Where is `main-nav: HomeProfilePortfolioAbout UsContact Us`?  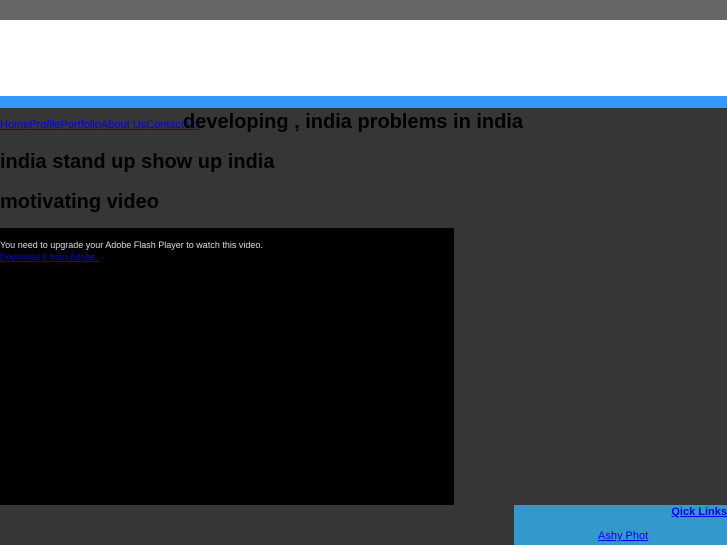
main-nav: HomeProfilePortfolioAbout UsContact Us is located at coordinates (100, 125).